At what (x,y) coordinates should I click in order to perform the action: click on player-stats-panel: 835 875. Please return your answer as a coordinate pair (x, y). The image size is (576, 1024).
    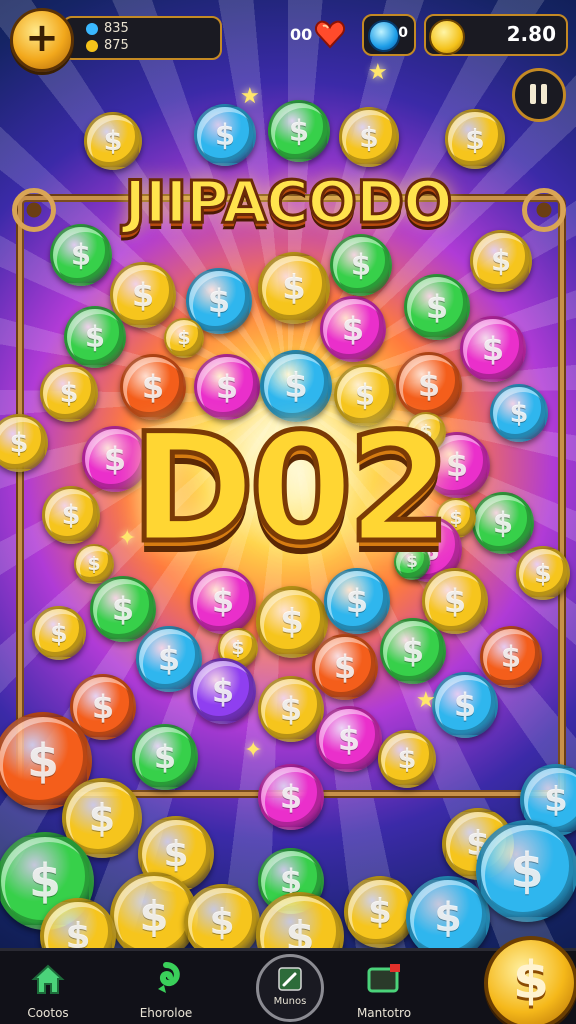
    Looking at the image, I should click on (142, 38).